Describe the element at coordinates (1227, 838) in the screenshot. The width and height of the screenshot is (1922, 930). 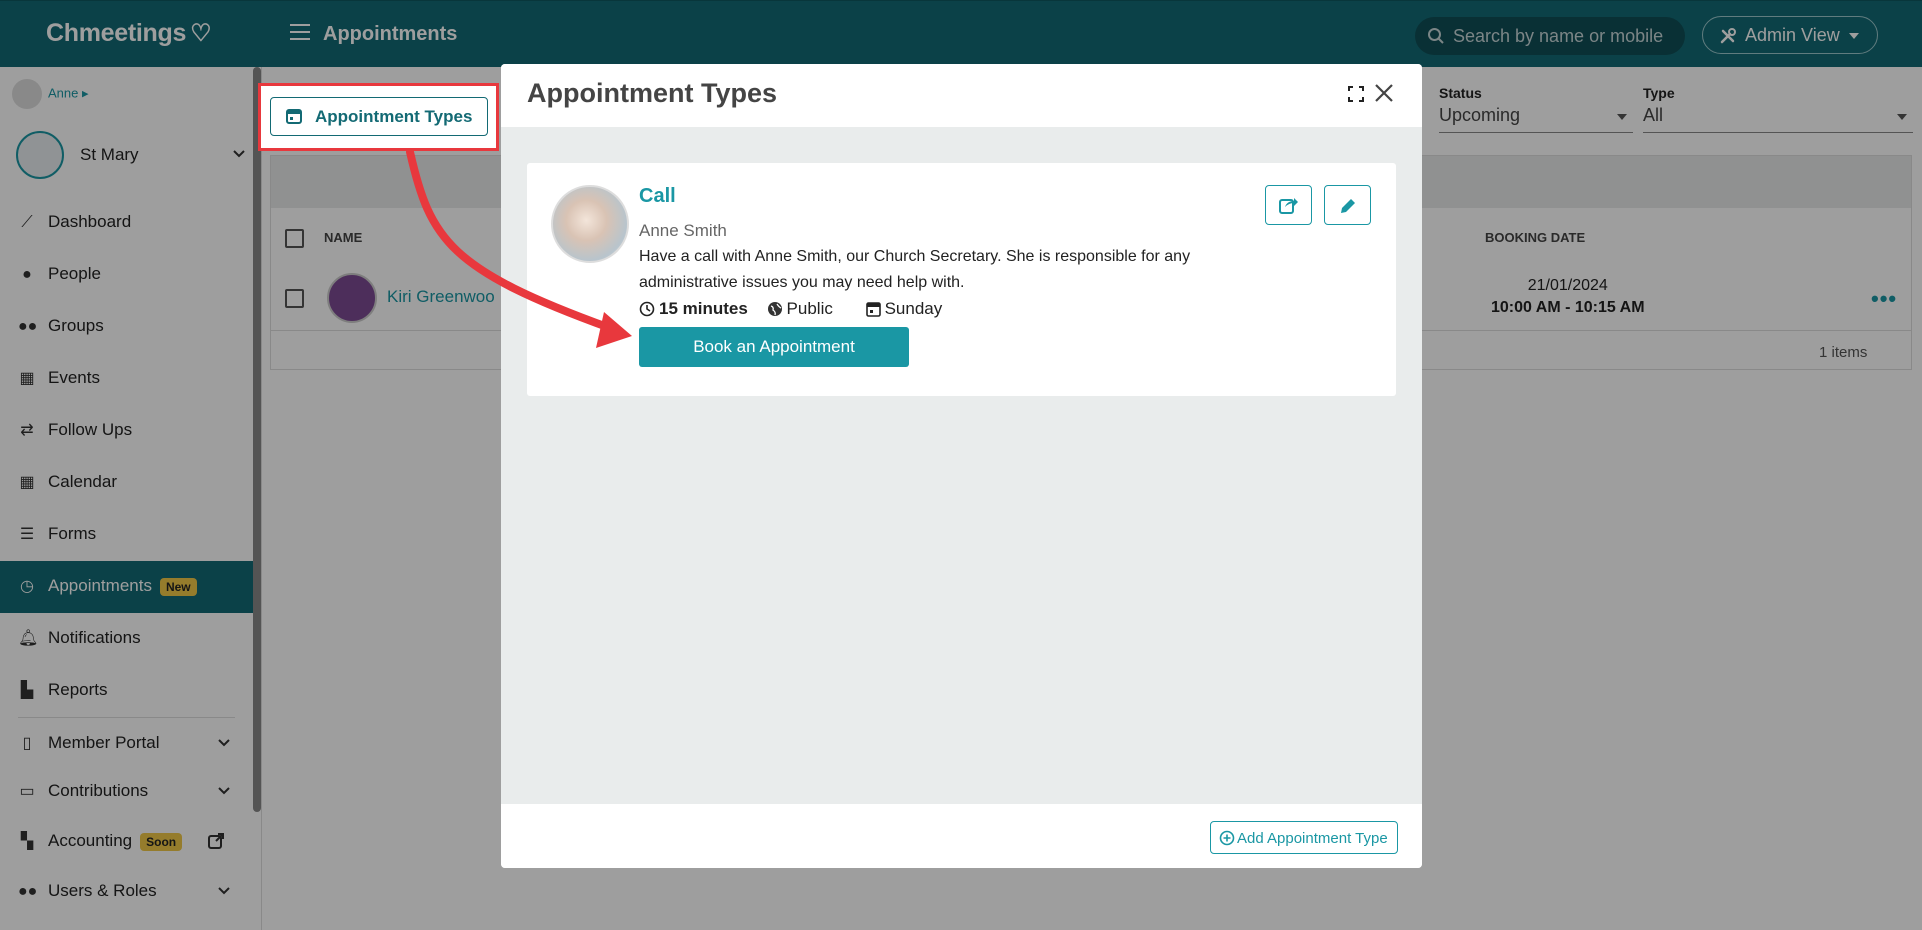
I see `plus-circle-icon` at that location.